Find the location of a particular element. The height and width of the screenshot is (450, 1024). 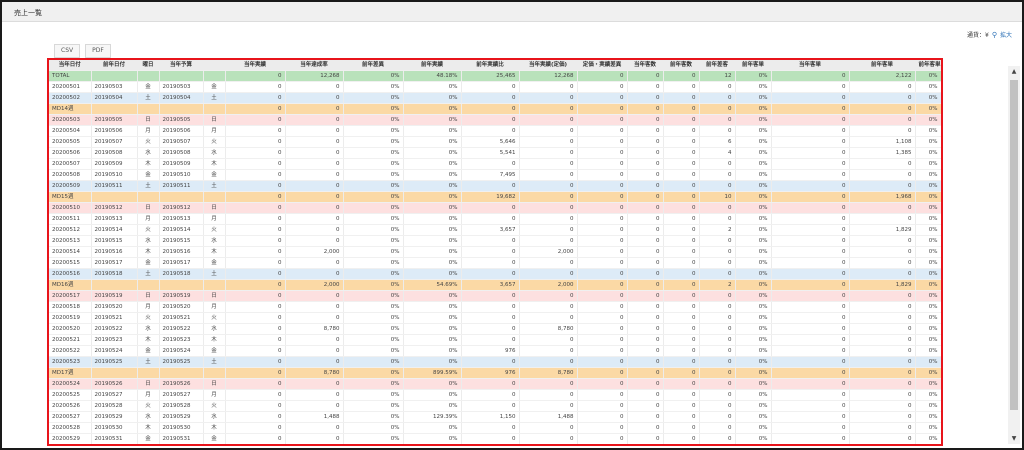

table-cell: 129.39% is located at coordinates (432, 417).